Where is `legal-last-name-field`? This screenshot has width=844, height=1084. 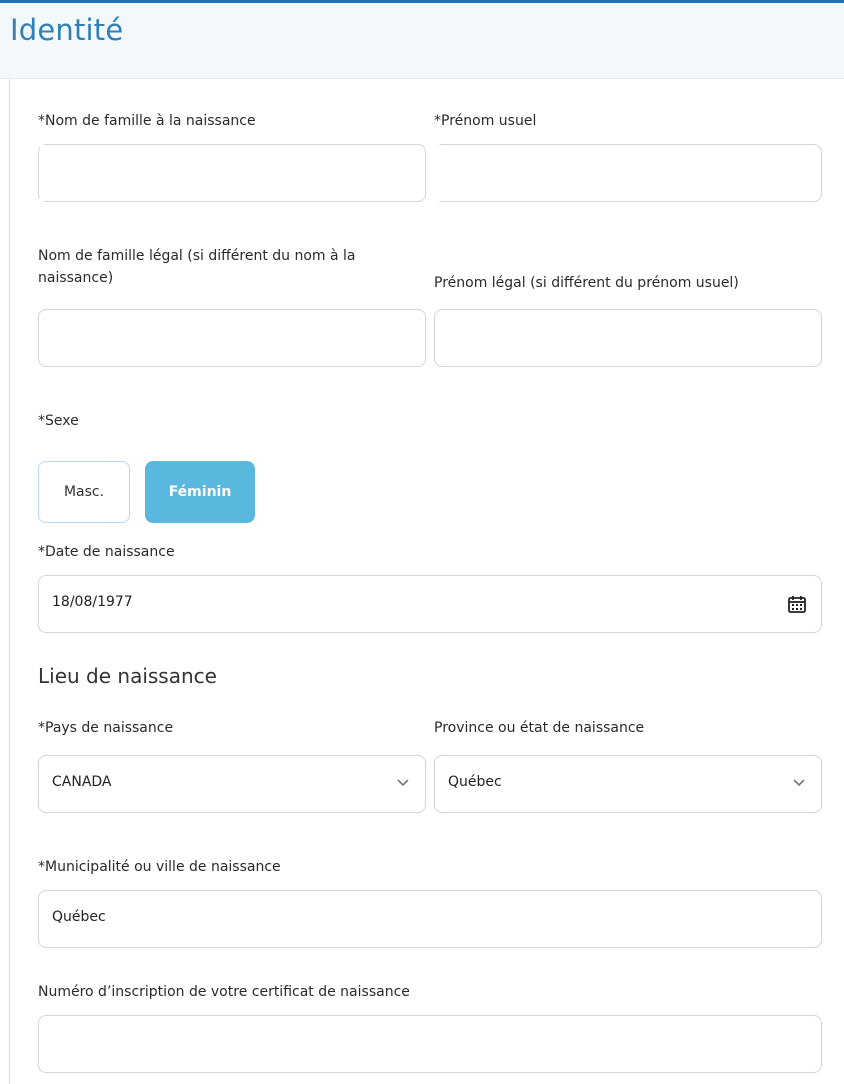 legal-last-name-field is located at coordinates (232, 338).